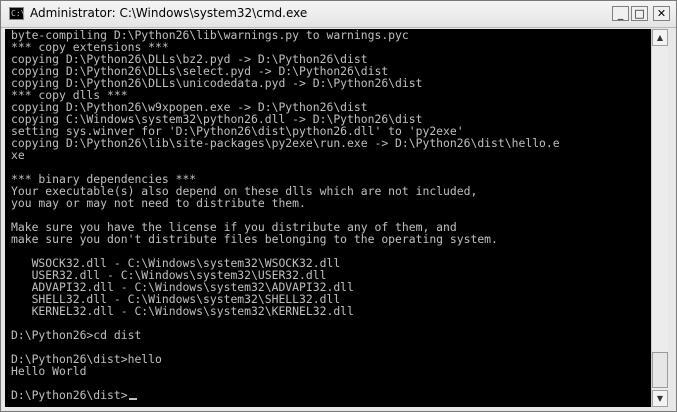 Image resolution: width=677 pixels, height=412 pixels. Describe the element at coordinates (660, 398) in the screenshot. I see `scroll-down-button: ▼` at that location.